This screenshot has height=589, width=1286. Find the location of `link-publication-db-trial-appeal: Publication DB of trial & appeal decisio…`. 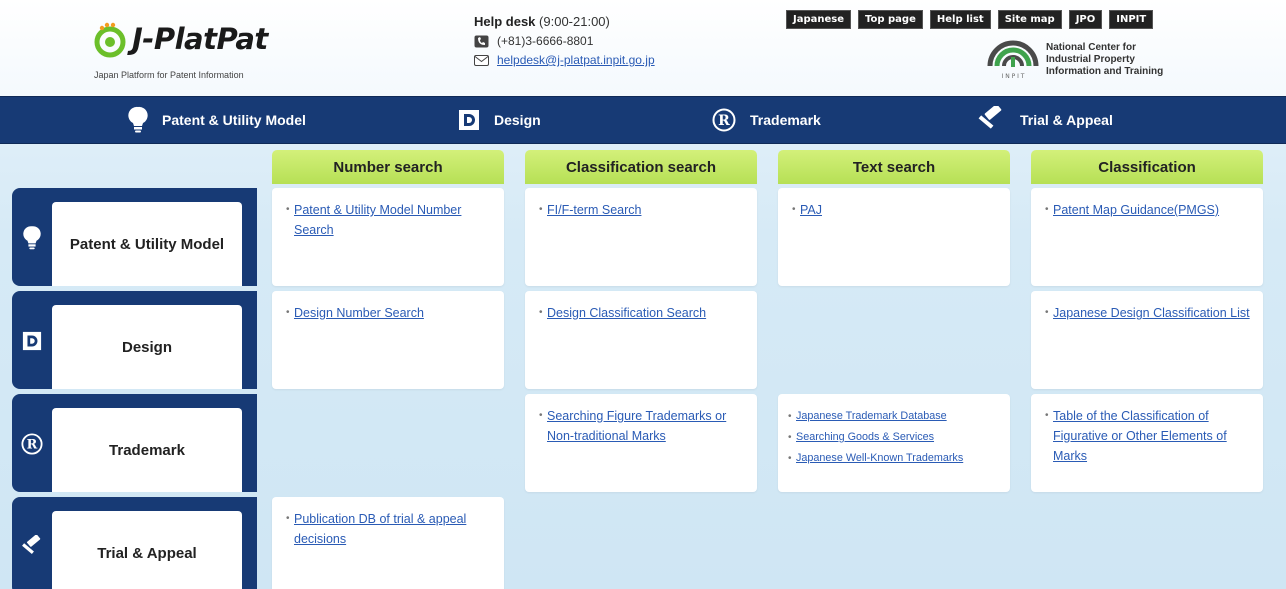

link-publication-db-trial-appeal: Publication DB of trial & appeal decisio… is located at coordinates (380, 529).